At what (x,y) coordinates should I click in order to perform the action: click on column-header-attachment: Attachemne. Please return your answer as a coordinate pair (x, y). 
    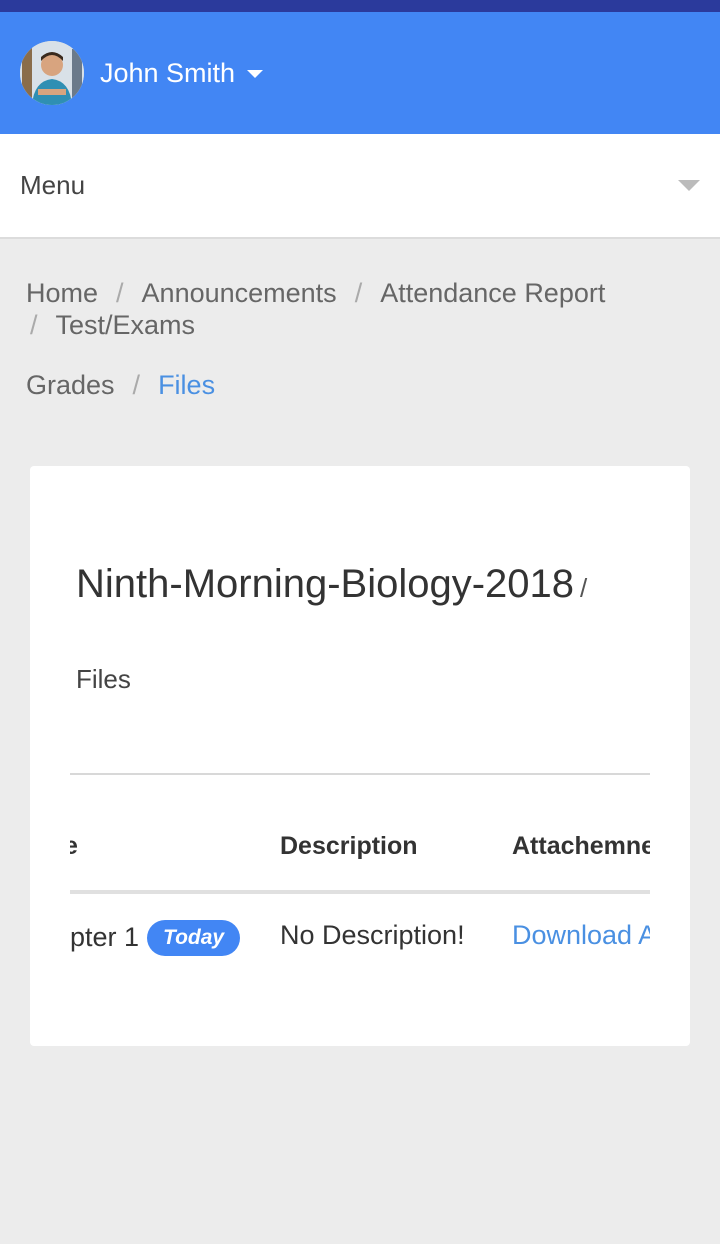
    Looking at the image, I should click on (581, 846).